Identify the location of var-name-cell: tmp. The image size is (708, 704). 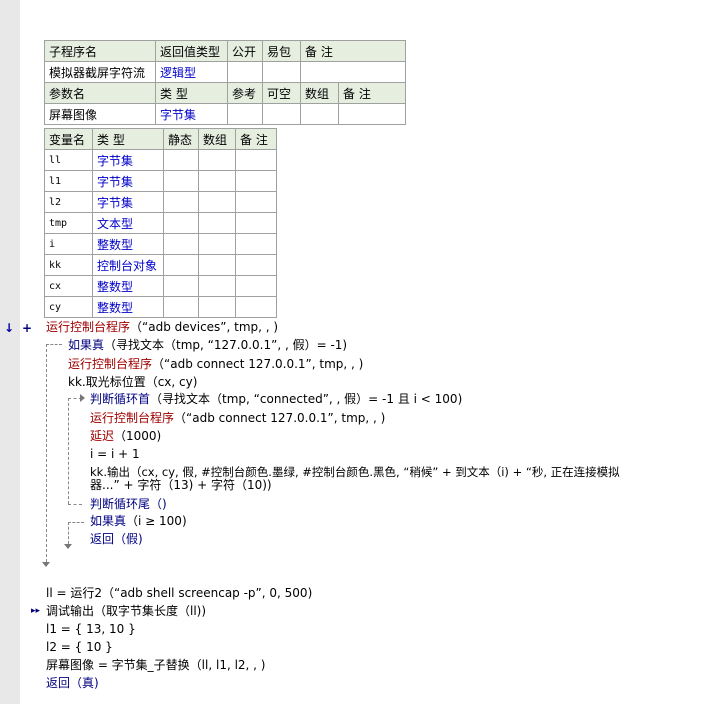
(68, 223).